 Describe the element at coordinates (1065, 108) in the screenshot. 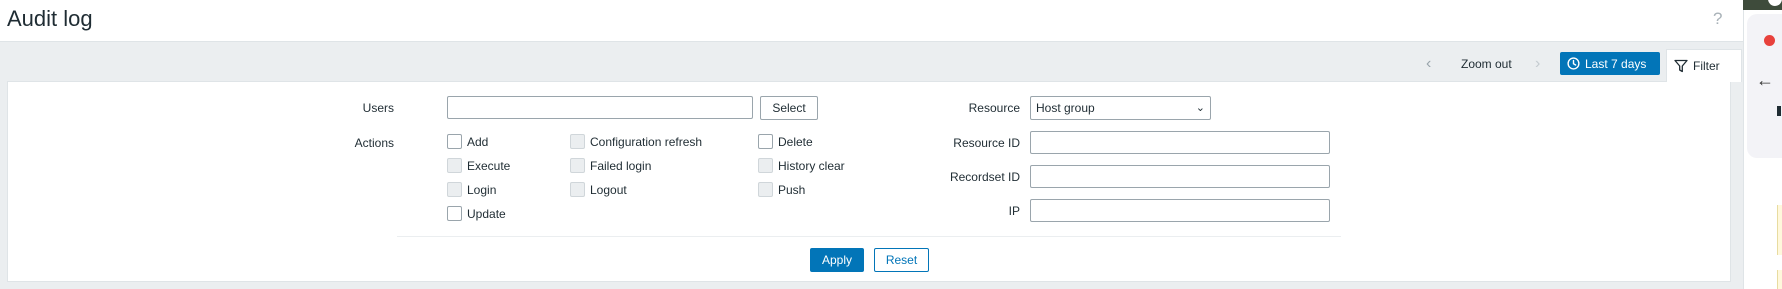

I see `resource-select-value: Host group` at that location.